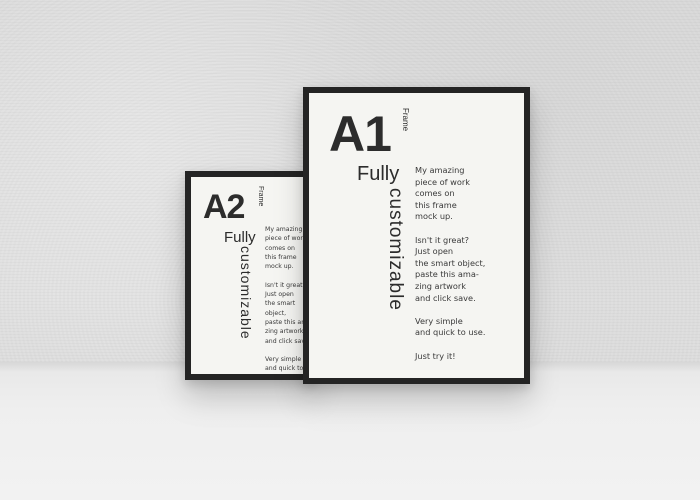 This screenshot has width=700, height=500. What do you see at coordinates (378, 174) in the screenshot?
I see `a1-headline: Fully` at bounding box center [378, 174].